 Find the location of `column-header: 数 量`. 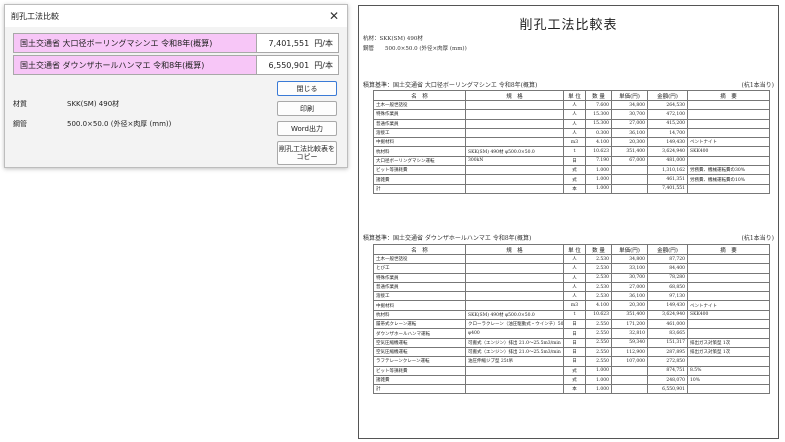

column-header: 数 量 is located at coordinates (598, 249).